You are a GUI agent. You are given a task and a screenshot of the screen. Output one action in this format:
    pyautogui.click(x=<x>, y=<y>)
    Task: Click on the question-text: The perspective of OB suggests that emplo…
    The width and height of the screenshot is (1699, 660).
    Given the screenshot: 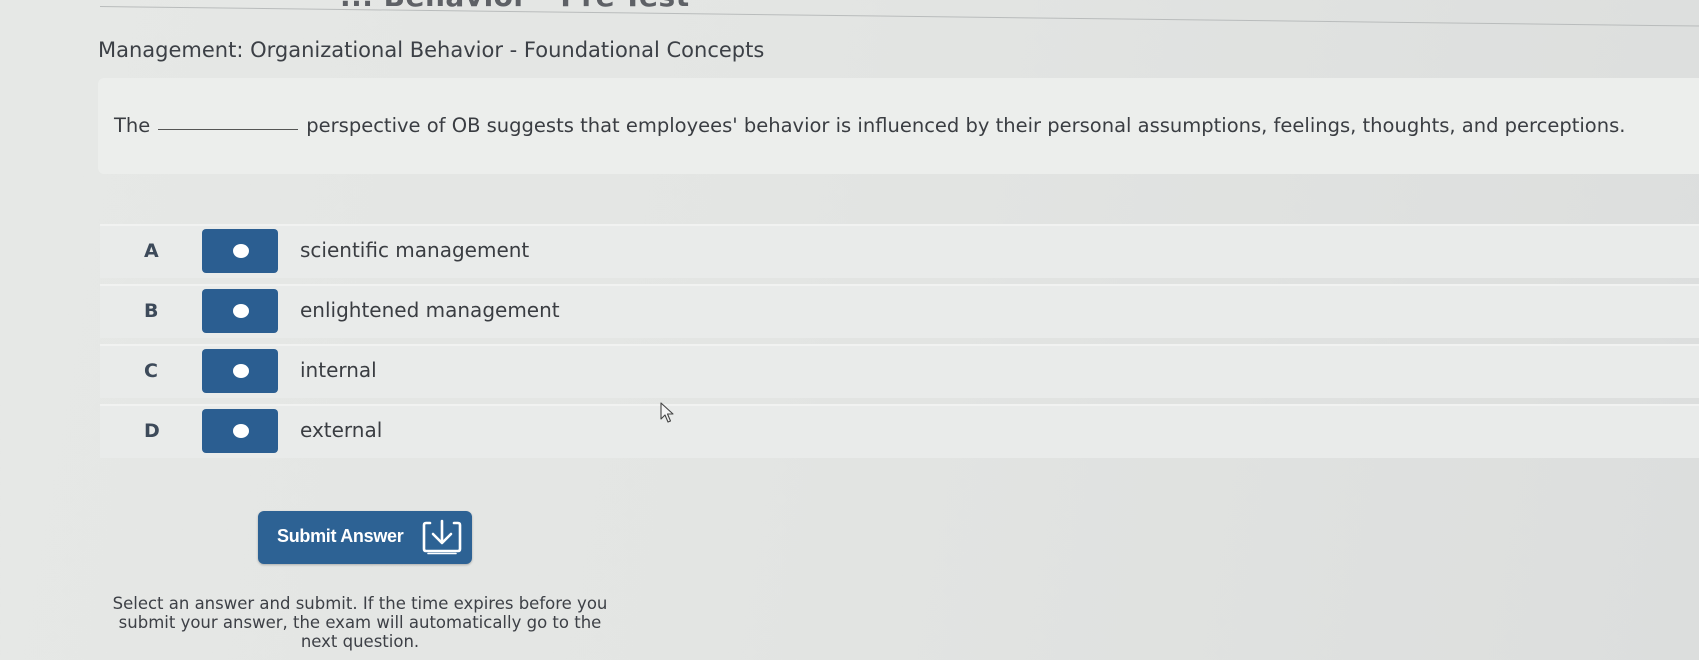 What is the action you would take?
    pyautogui.click(x=869, y=125)
    